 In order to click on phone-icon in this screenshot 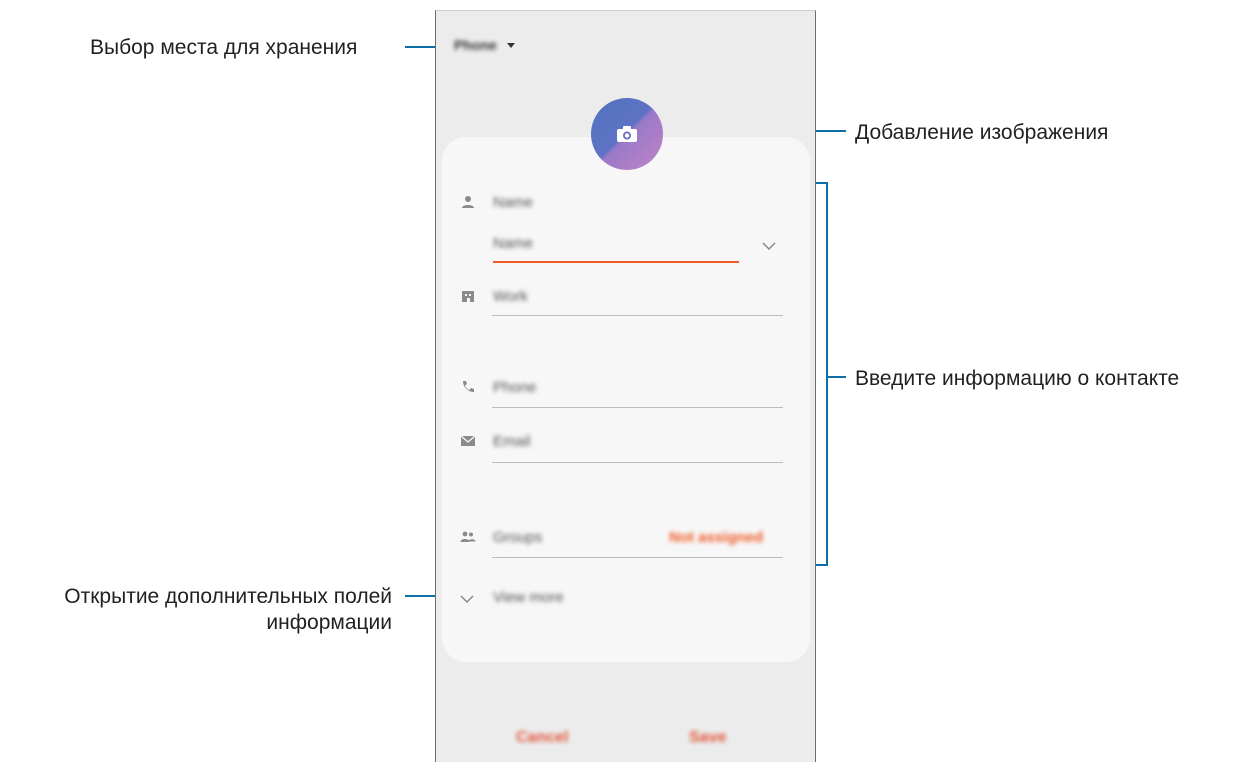, I will do `click(468, 386)`.